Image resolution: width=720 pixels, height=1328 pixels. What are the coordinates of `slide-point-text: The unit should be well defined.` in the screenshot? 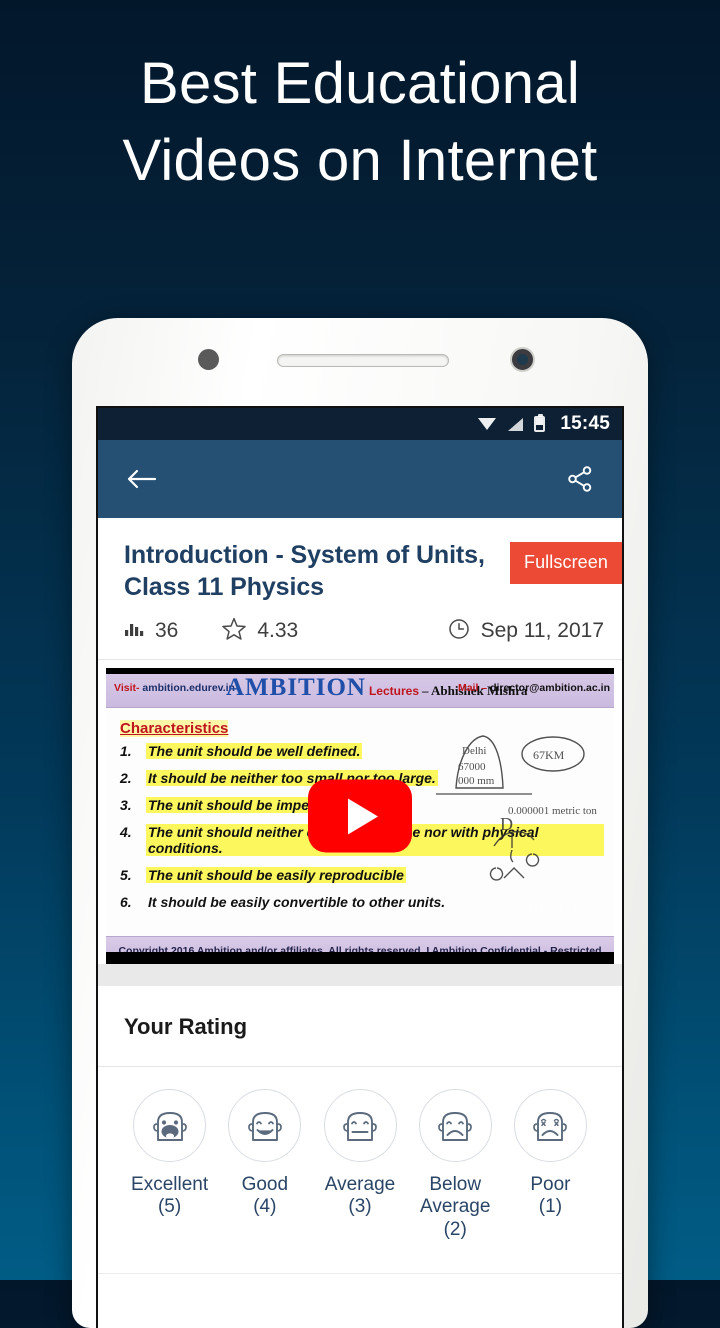 It's located at (254, 751).